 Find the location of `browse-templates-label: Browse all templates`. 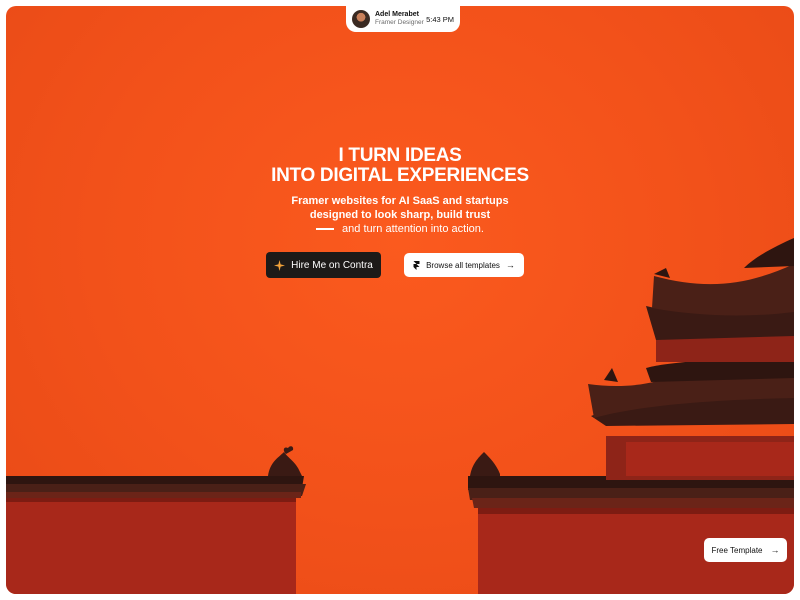

browse-templates-label: Browse all templates is located at coordinates (463, 265).